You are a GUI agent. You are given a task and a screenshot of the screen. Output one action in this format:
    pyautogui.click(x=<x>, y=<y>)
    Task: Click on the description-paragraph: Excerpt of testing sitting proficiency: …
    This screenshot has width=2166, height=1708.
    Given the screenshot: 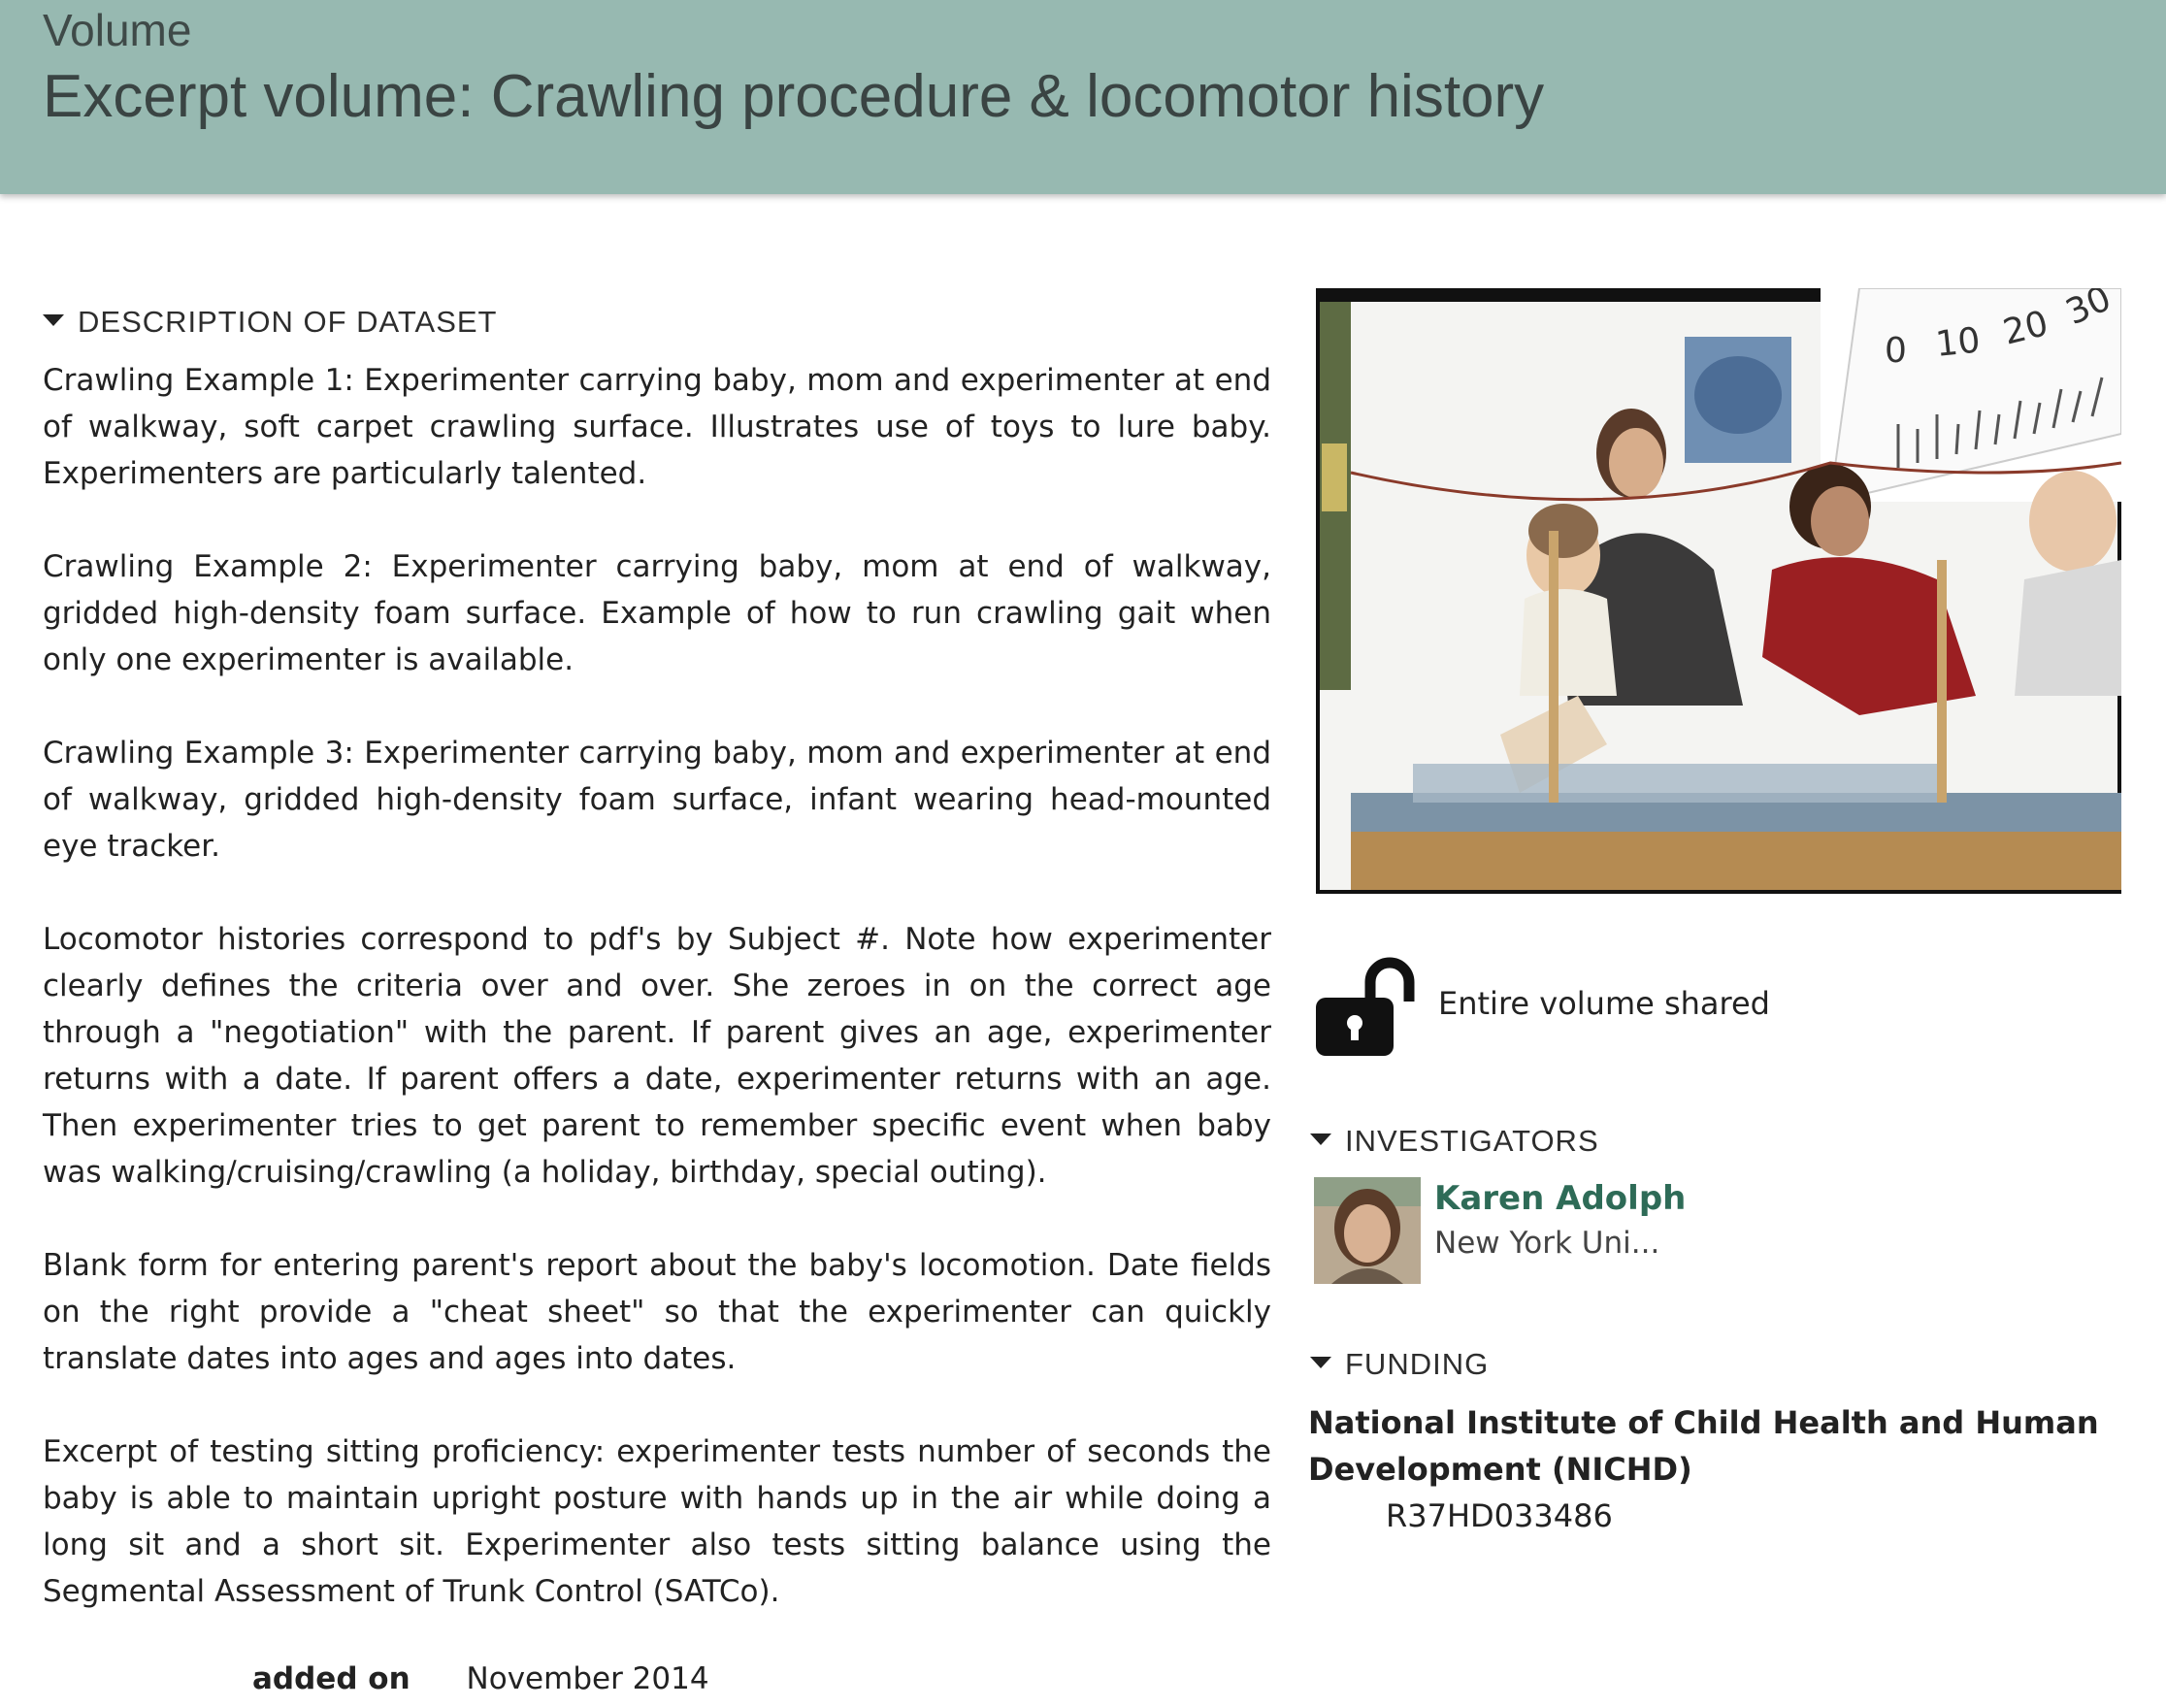 What is the action you would take?
    pyautogui.click(x=657, y=1521)
    